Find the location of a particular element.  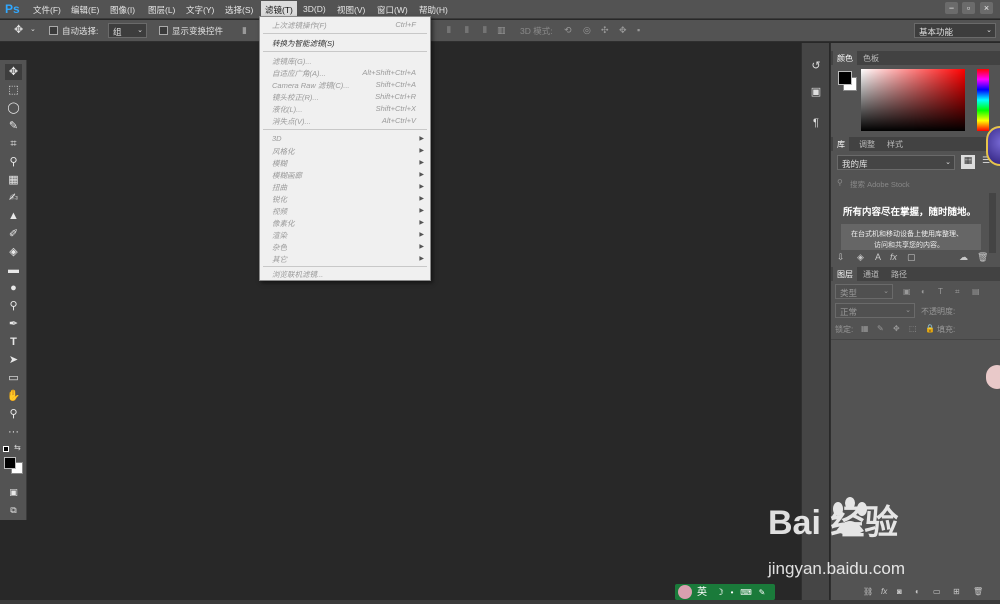

menu-select: 选择(S) is located at coordinates (239, 10).